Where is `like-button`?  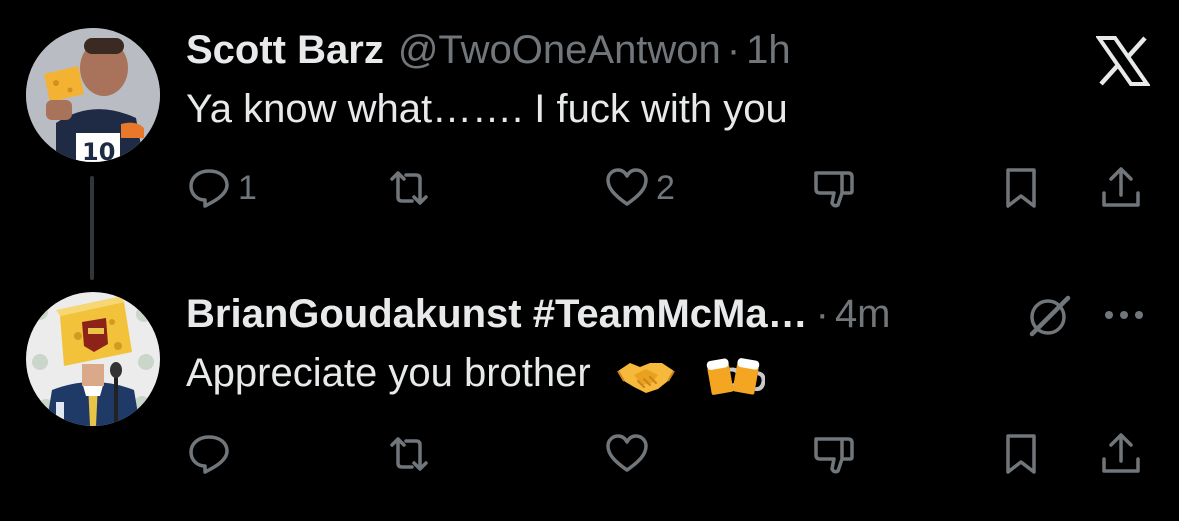 like-button is located at coordinates (630, 454).